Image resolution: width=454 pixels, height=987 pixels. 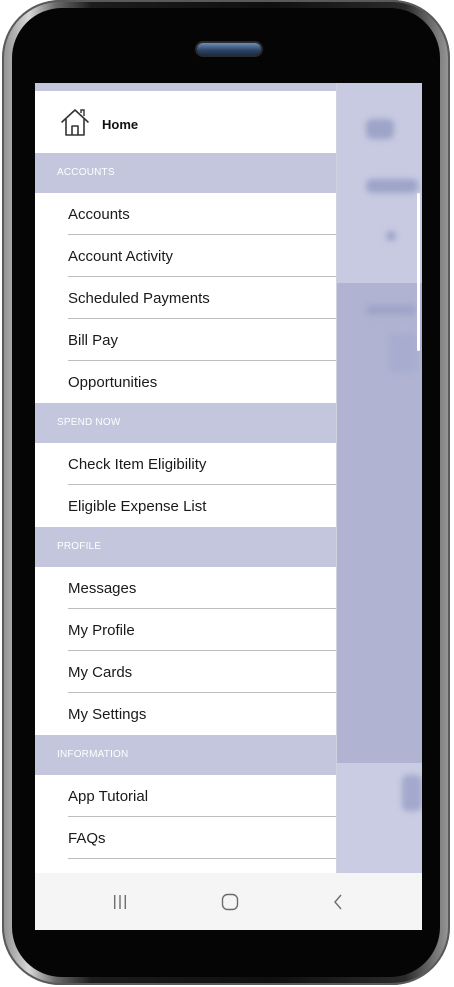 What do you see at coordinates (185, 87) in the screenshot?
I see `drawer-top-strip` at bounding box center [185, 87].